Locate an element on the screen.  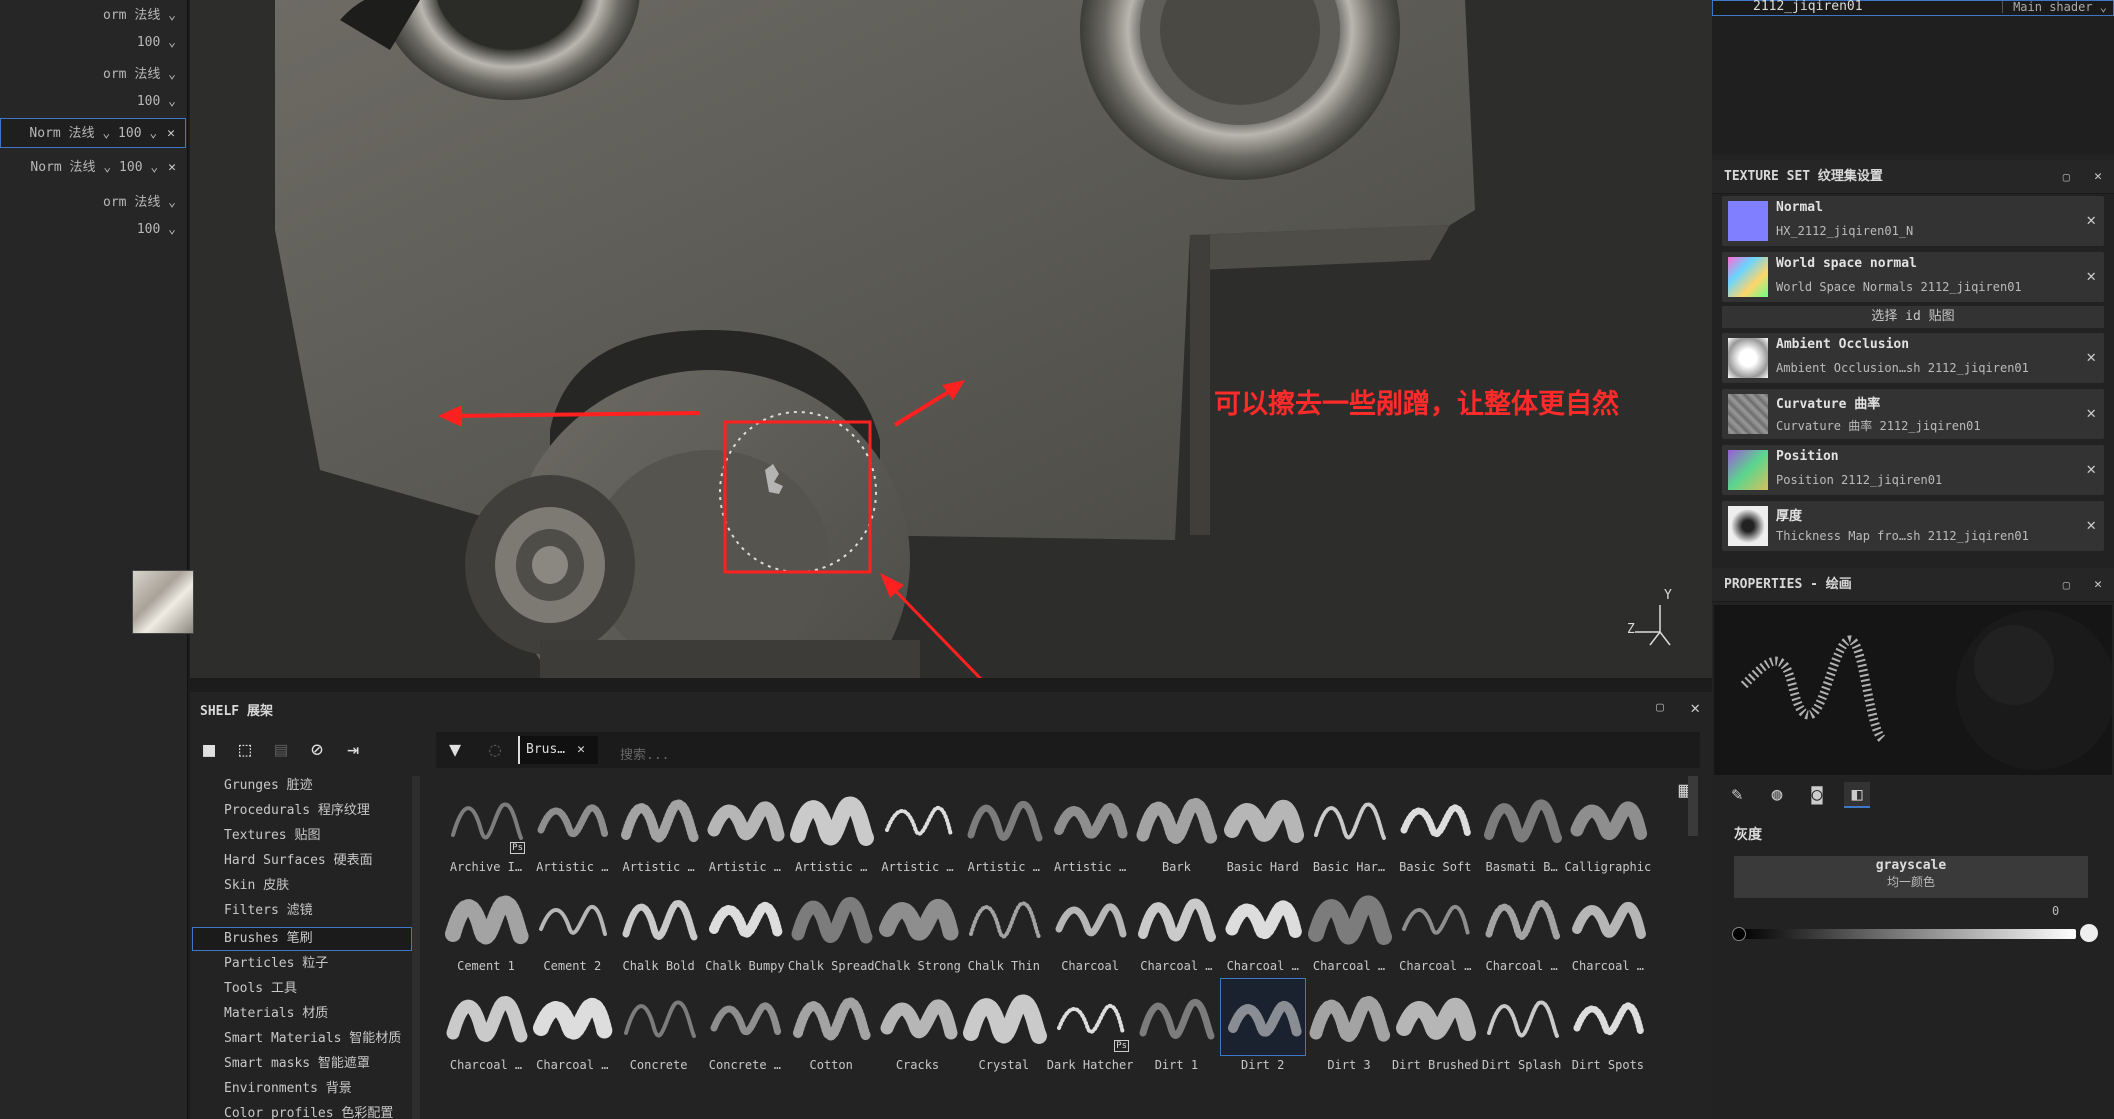
brush-item-selected: Dirt 2 is located at coordinates (1262, 1027).